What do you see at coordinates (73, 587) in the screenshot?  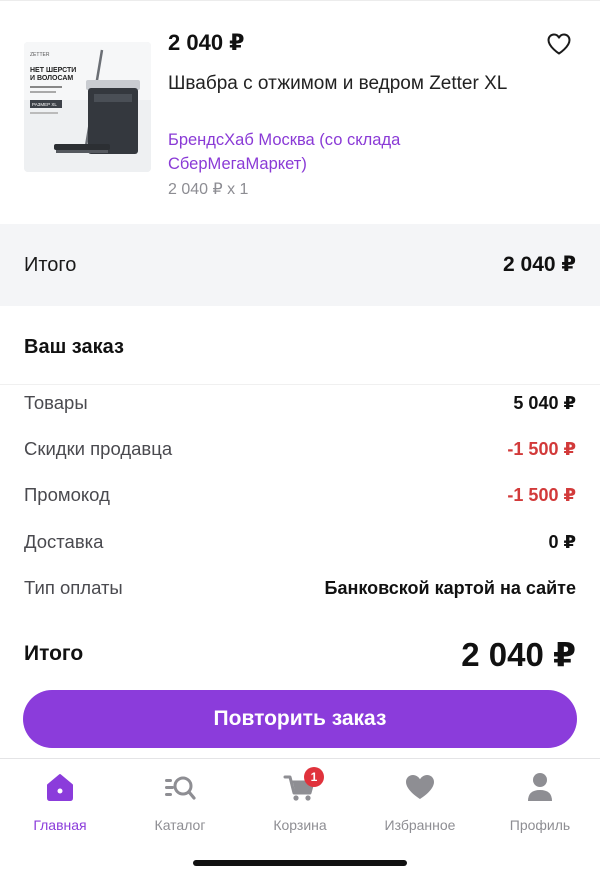 I see `summary-label: Тип оплаты` at bounding box center [73, 587].